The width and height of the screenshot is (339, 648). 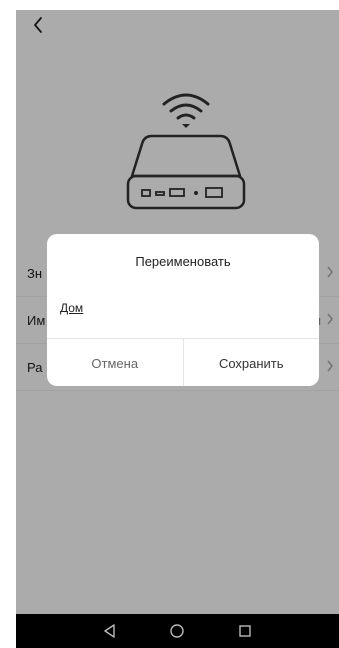 I want to click on nav-recents-button, so click(x=245, y=631).